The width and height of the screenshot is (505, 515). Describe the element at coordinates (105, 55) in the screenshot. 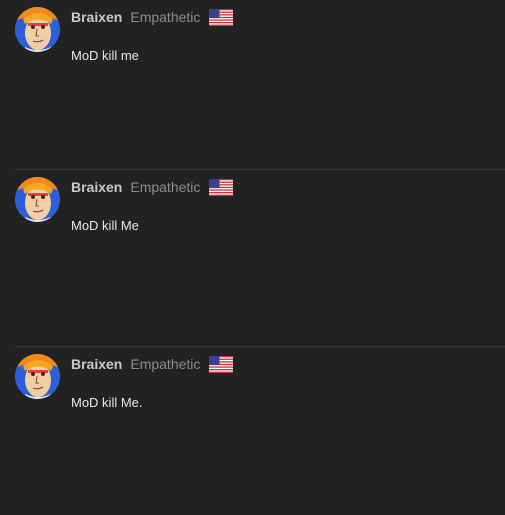

I see `post-message: MoD kill me` at that location.